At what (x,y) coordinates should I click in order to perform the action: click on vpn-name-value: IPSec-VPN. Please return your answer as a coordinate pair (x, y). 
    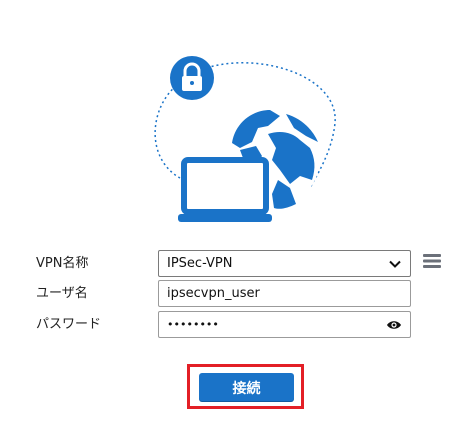
    Looking at the image, I should click on (200, 263).